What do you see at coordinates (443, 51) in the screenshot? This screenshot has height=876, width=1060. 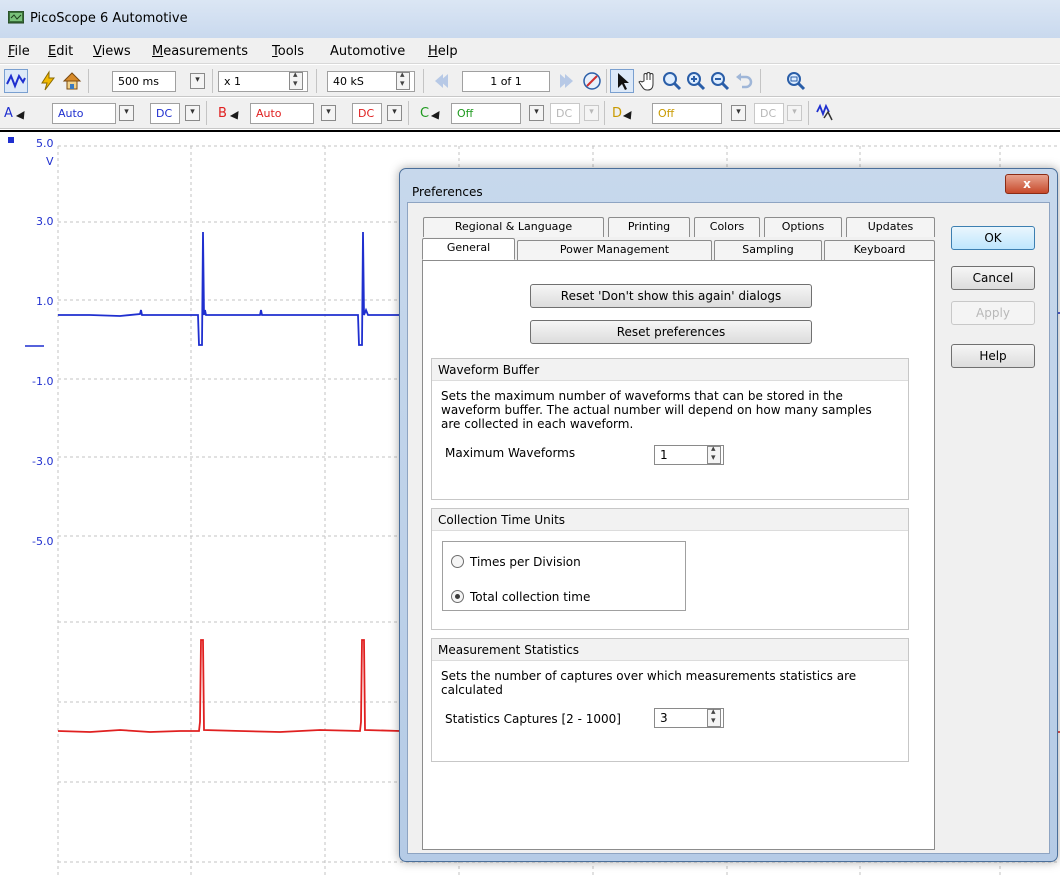 I see `menu-help: Help` at bounding box center [443, 51].